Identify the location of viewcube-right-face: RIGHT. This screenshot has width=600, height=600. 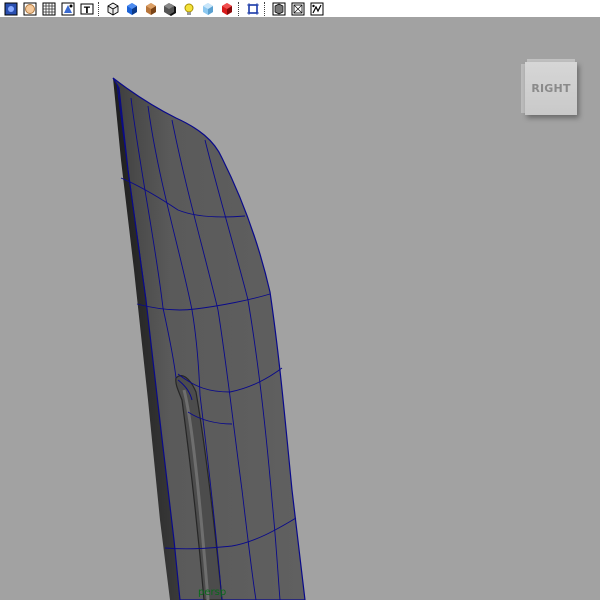
(551, 88).